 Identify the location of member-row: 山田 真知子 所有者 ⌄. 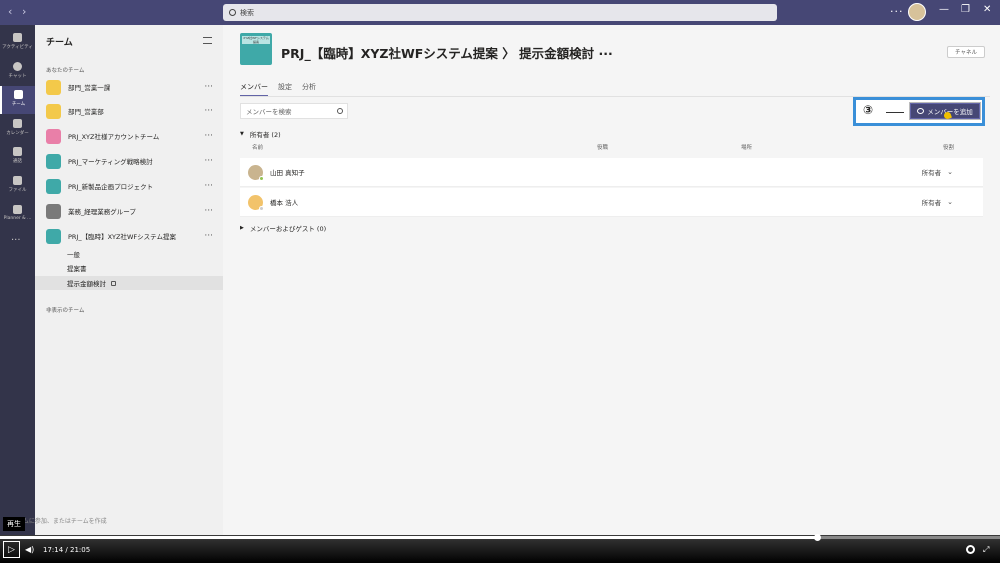
(611, 172).